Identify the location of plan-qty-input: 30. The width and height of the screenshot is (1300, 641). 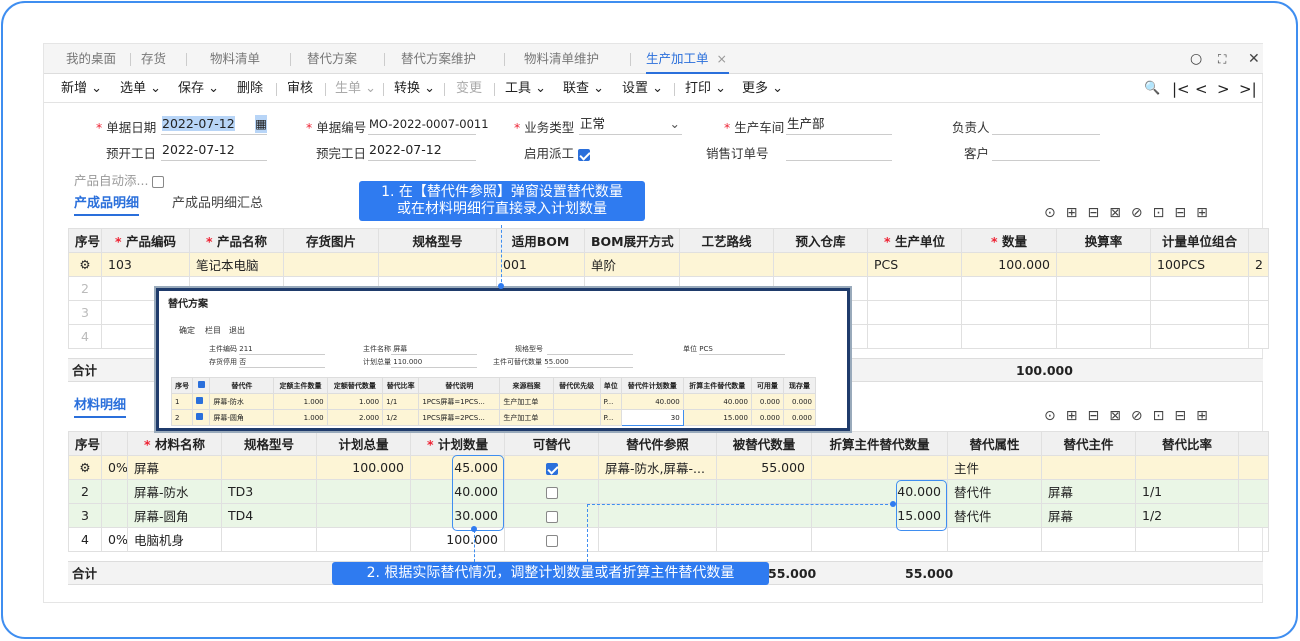
(652, 417).